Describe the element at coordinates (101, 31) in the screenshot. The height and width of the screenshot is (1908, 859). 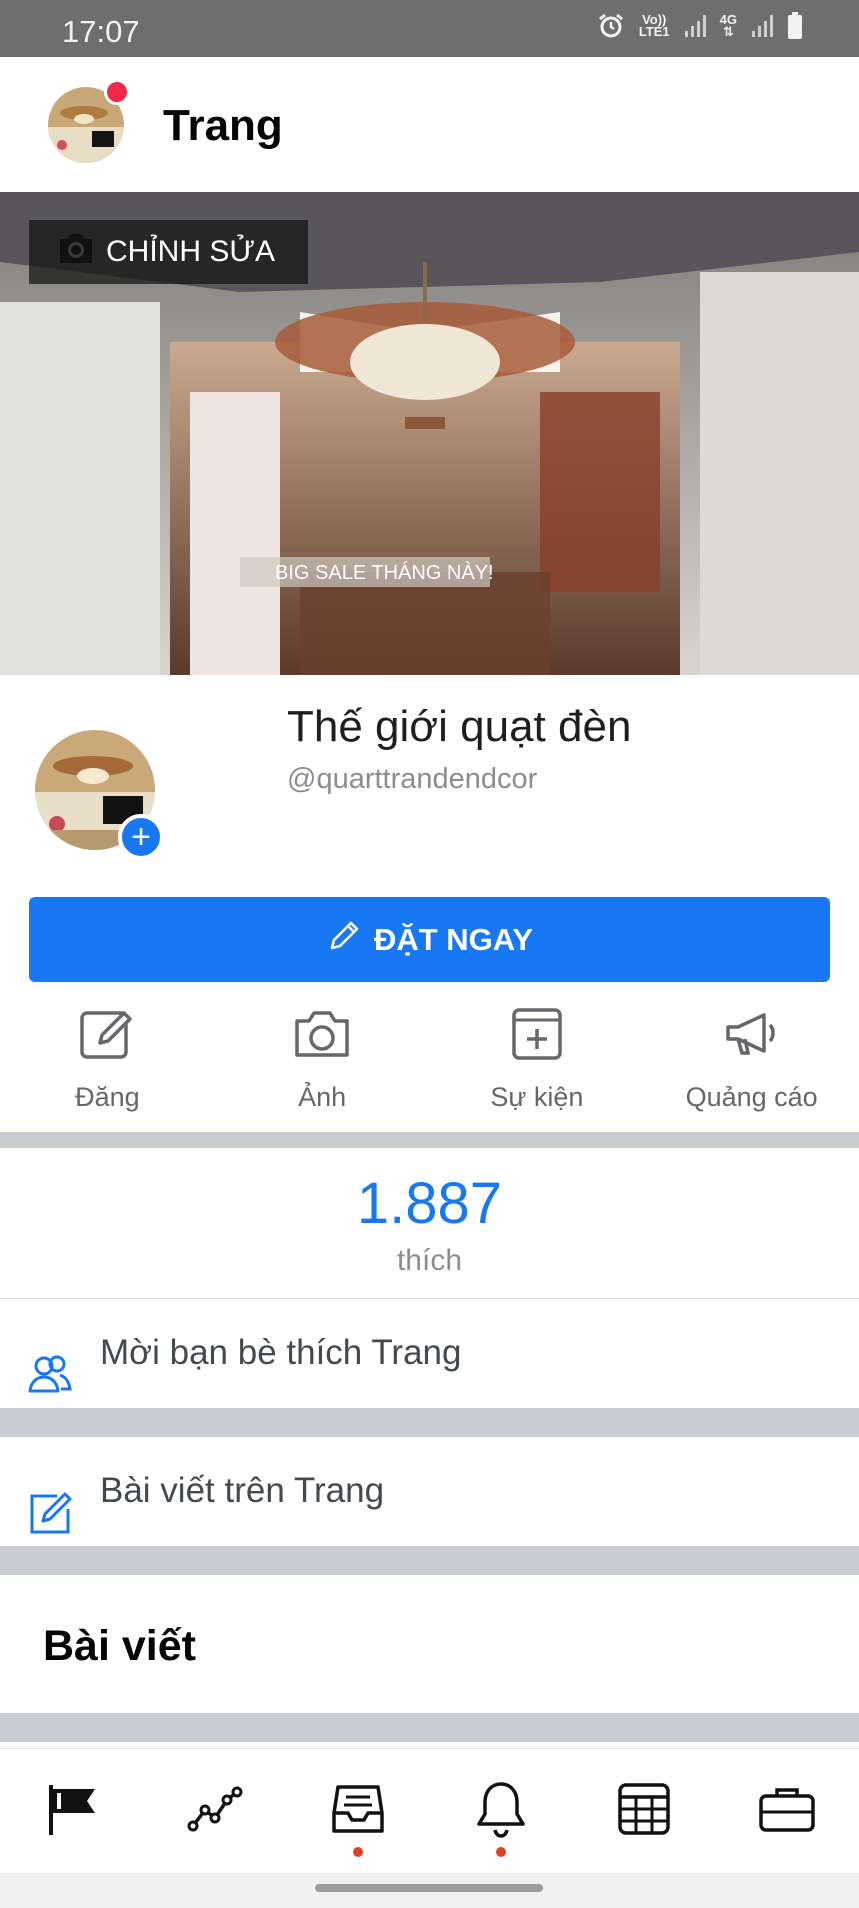
I see `status-time: 17:07` at that location.